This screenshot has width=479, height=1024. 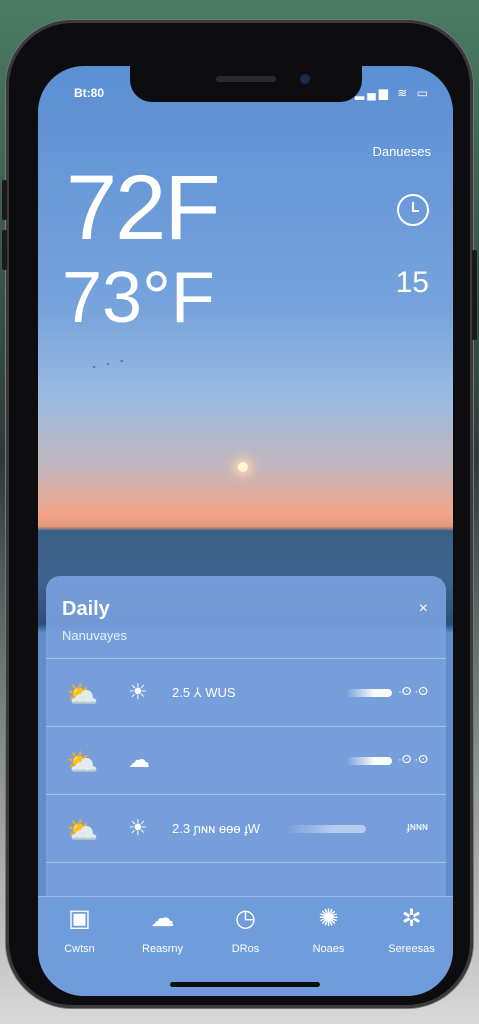 I want to click on row-right: ɟɴɴɴ, so click(x=417, y=827).